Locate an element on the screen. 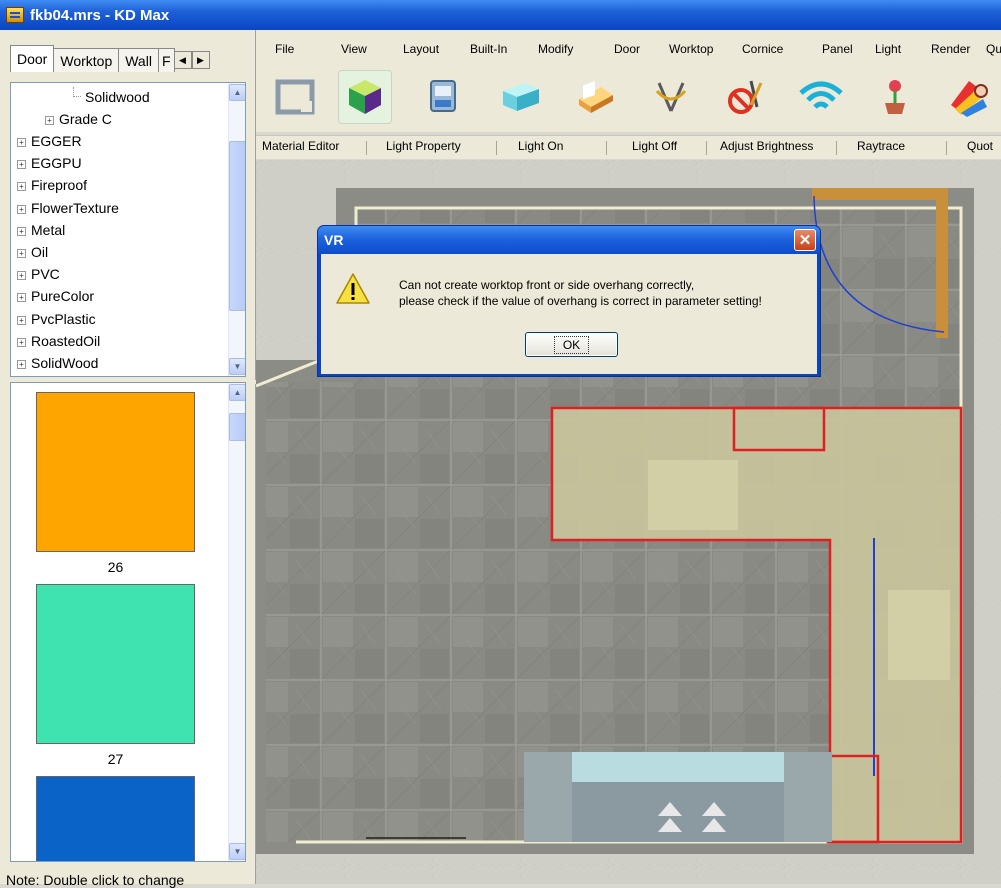 The image size is (1001, 888). menu-cornice: Cornice is located at coordinates (762, 49).